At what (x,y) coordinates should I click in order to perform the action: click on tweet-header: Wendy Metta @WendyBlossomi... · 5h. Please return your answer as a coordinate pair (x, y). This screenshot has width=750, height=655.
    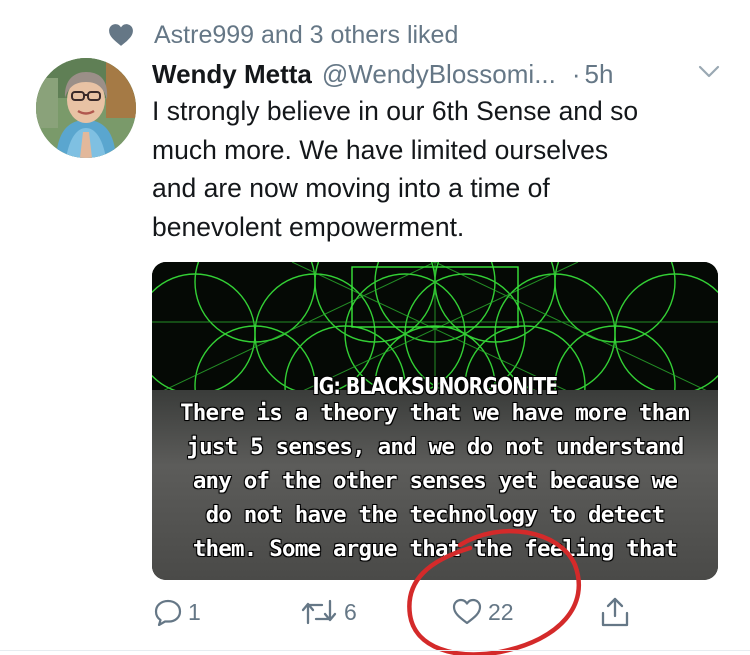
    Looking at the image, I should click on (437, 74).